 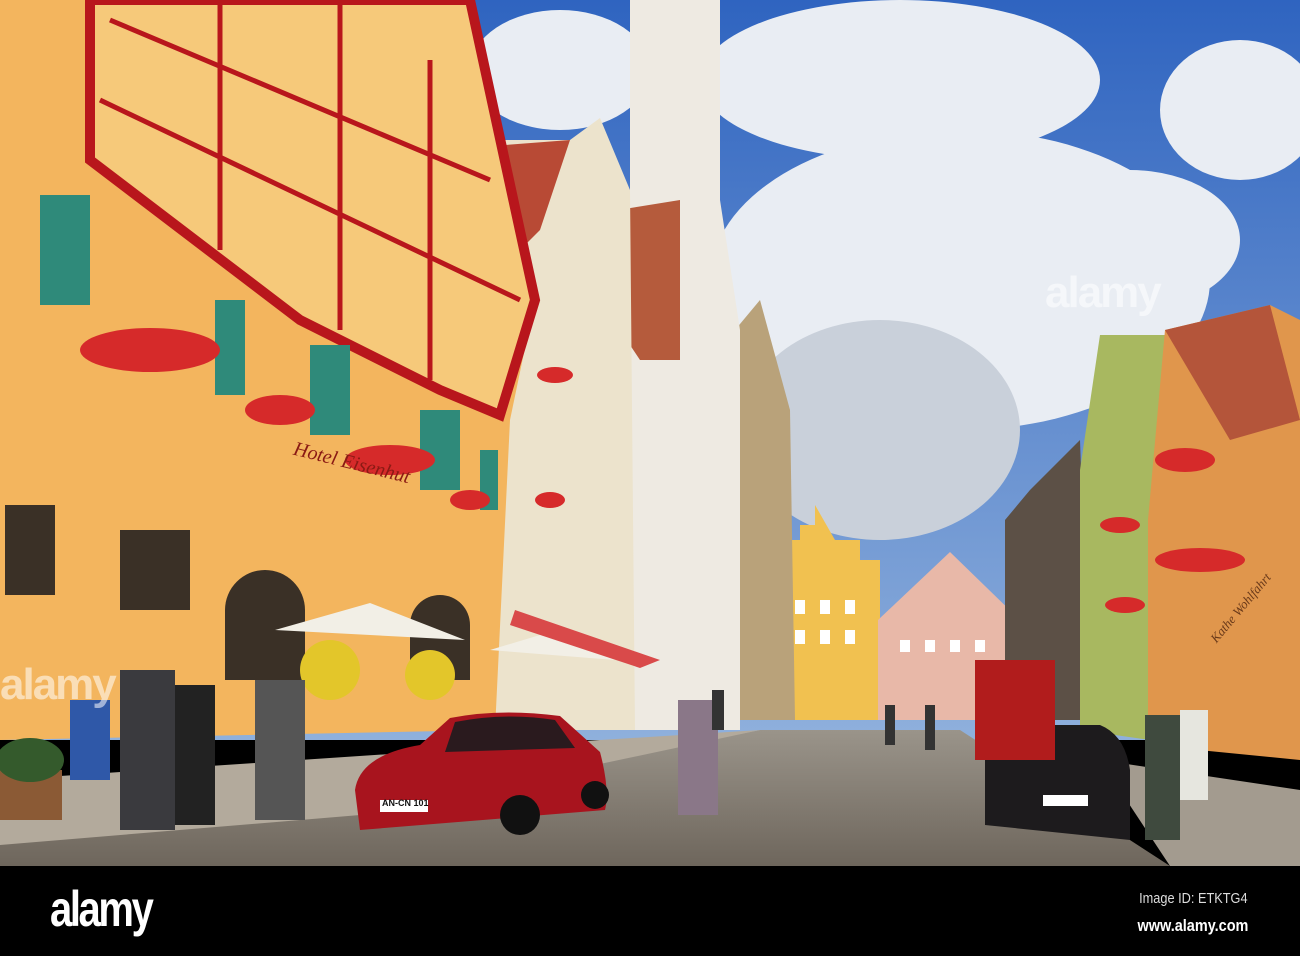 What do you see at coordinates (1103, 292) in the screenshot?
I see `watermark-right: alamy` at bounding box center [1103, 292].